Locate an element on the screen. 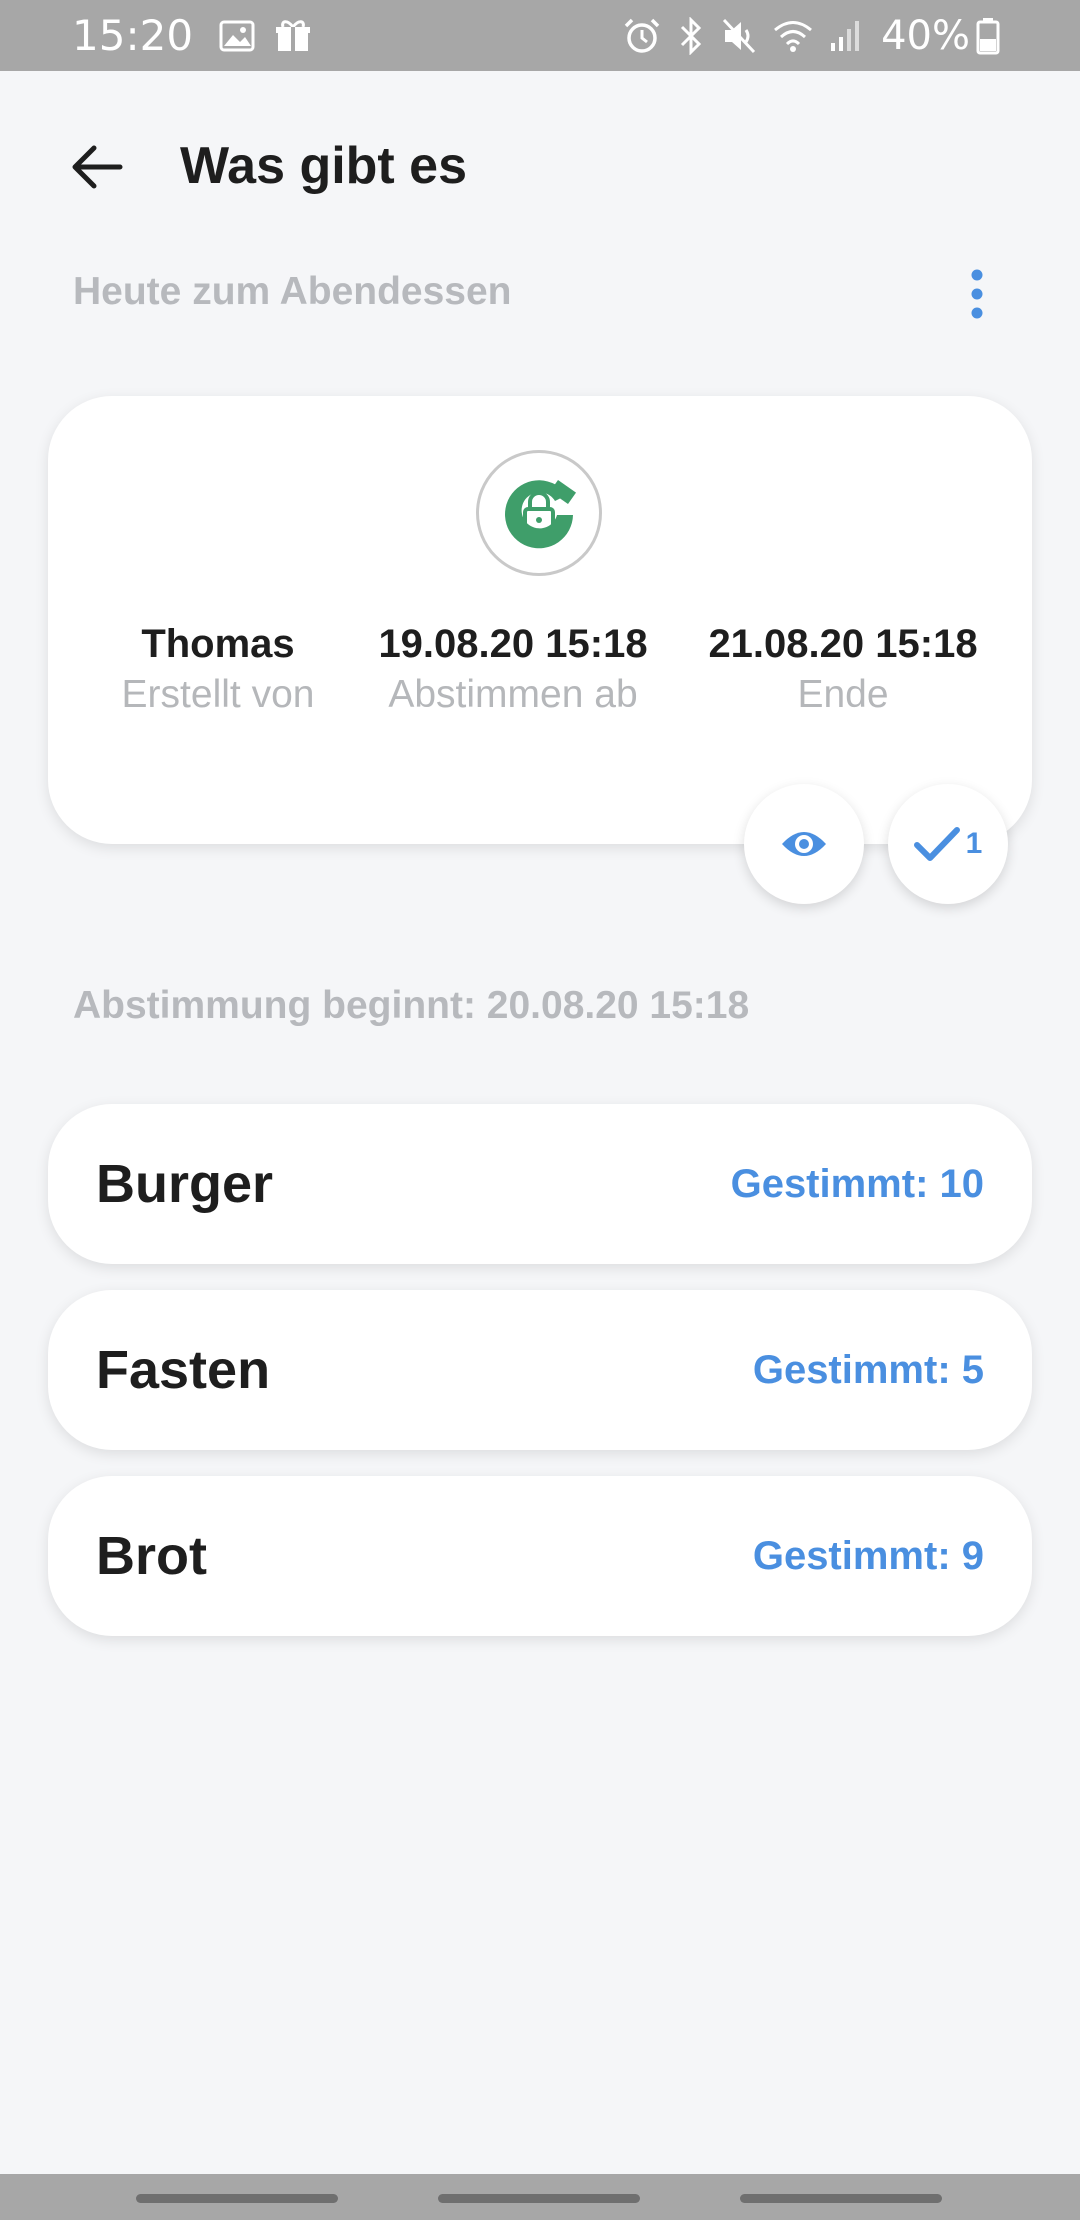  creator-label: Erstellt von is located at coordinates (218, 694).